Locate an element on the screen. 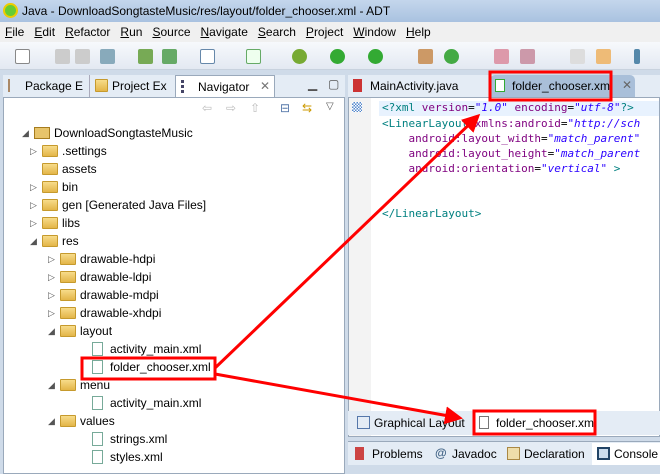 This screenshot has width=660, height=474. navigator-icon is located at coordinates (187, 86).